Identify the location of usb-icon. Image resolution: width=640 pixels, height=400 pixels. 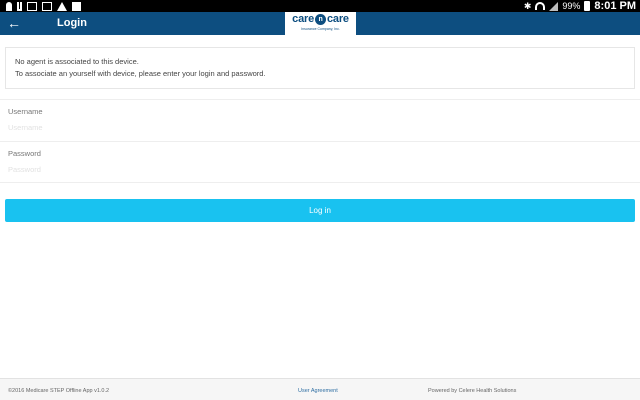
(19, 6).